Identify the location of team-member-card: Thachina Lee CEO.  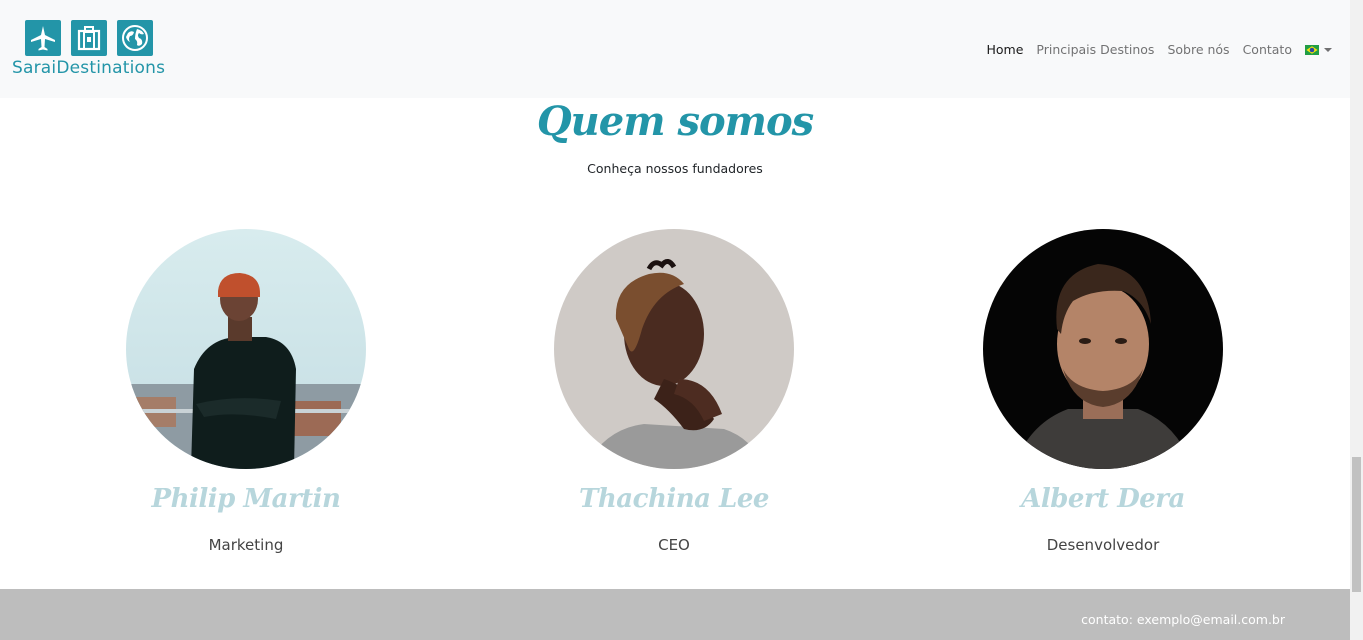
(674, 391).